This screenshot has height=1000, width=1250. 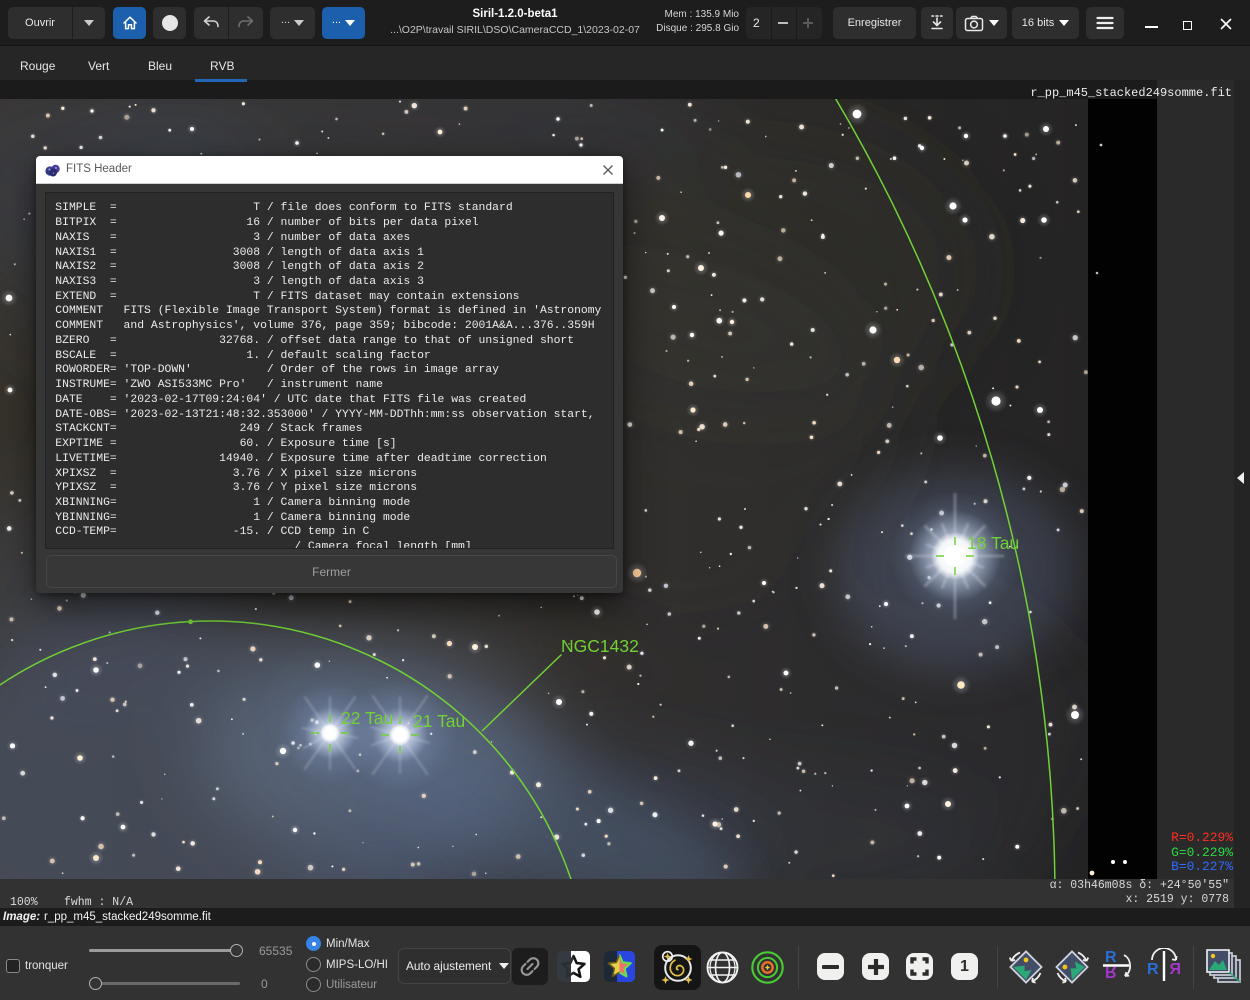 What do you see at coordinates (1131, 93) in the screenshot?
I see `svg-text: r_pp_m45_stacked249somme.fit` at bounding box center [1131, 93].